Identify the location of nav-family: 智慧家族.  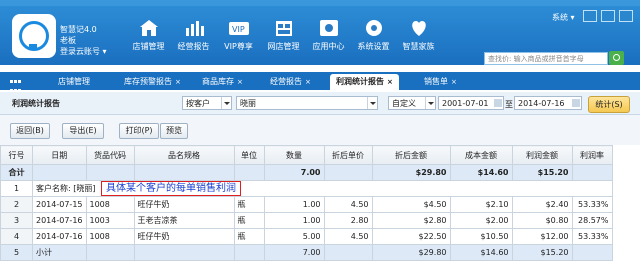
(418, 35).